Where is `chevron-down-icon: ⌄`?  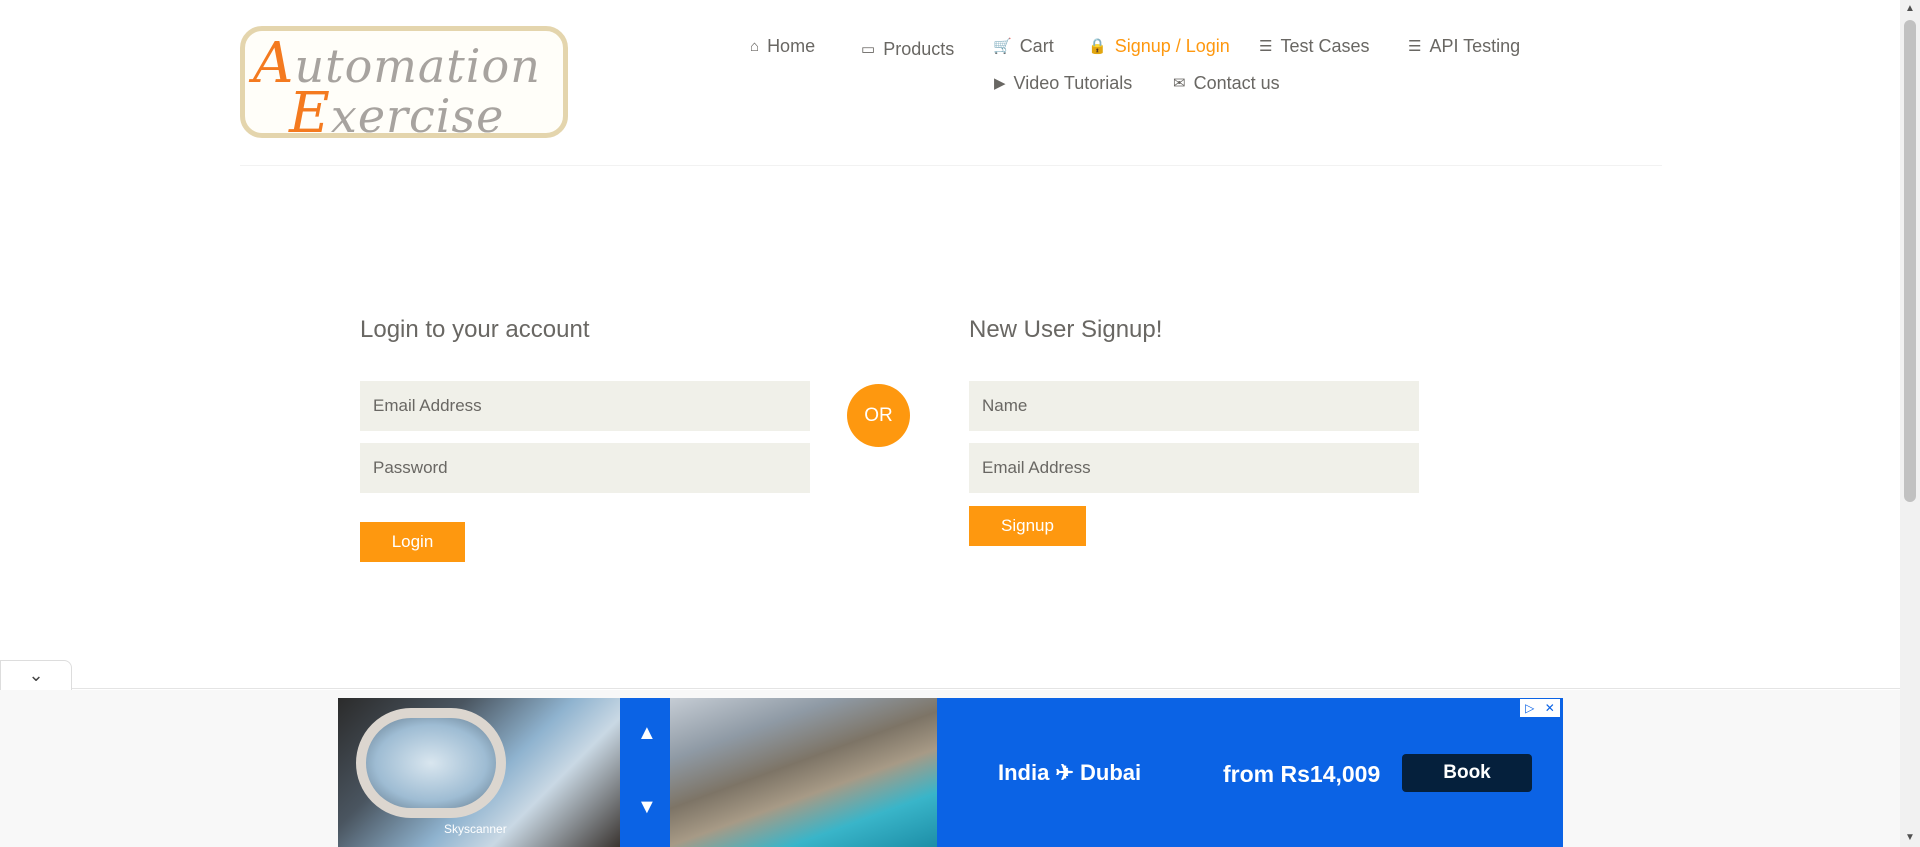
chevron-down-icon: ⌄ is located at coordinates (36, 675).